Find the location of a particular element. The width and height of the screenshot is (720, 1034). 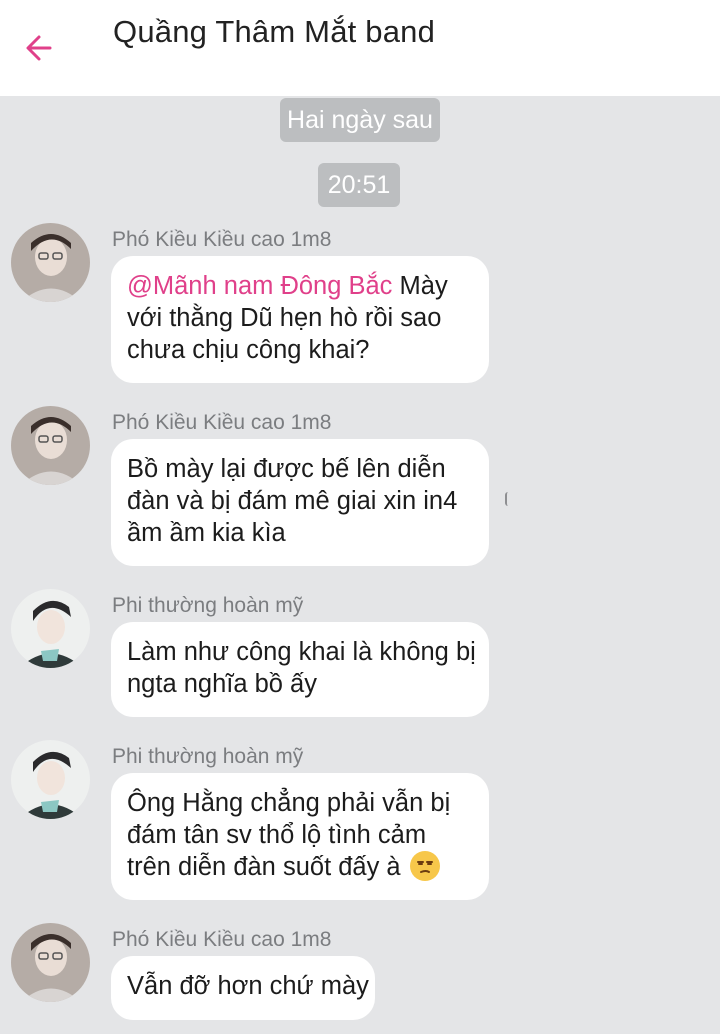

arrow-left-icon is located at coordinates (40, 48).